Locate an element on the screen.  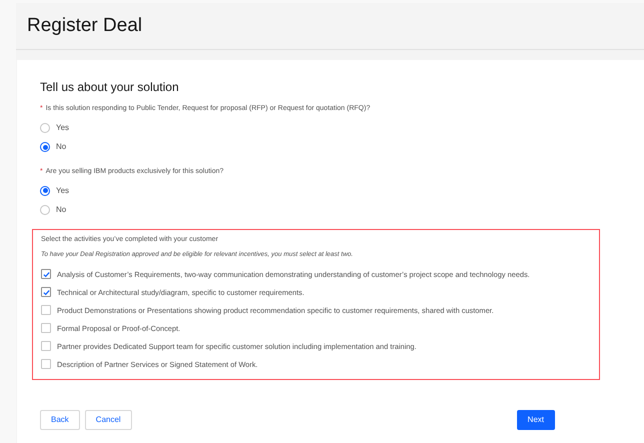
next-button: Next is located at coordinates (535, 420).